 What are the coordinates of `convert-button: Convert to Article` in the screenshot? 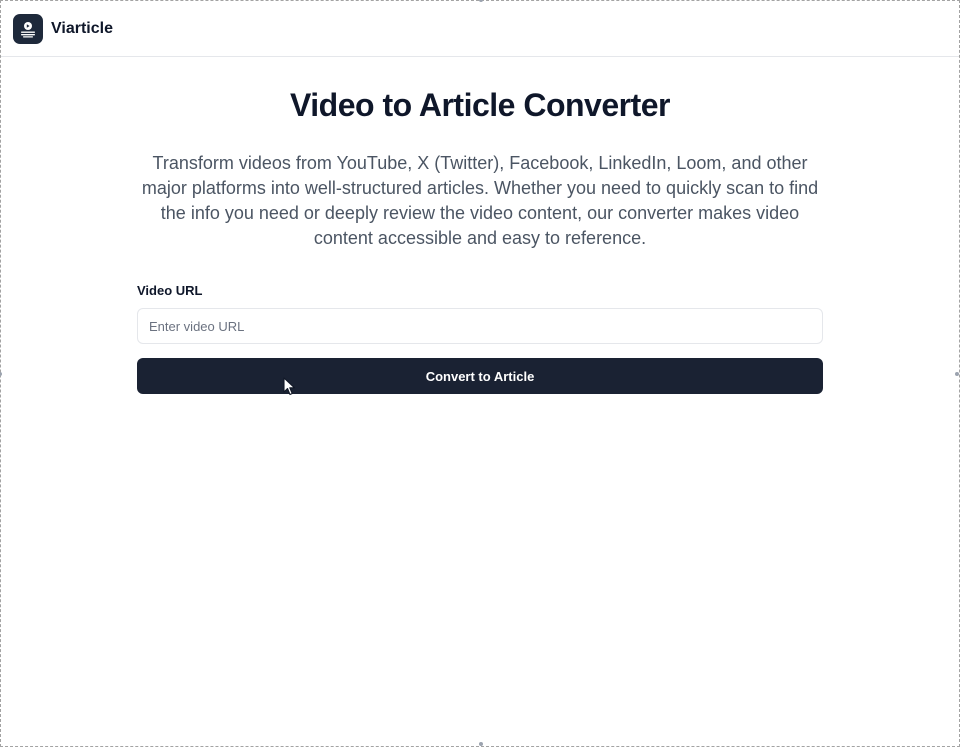 It's located at (480, 376).